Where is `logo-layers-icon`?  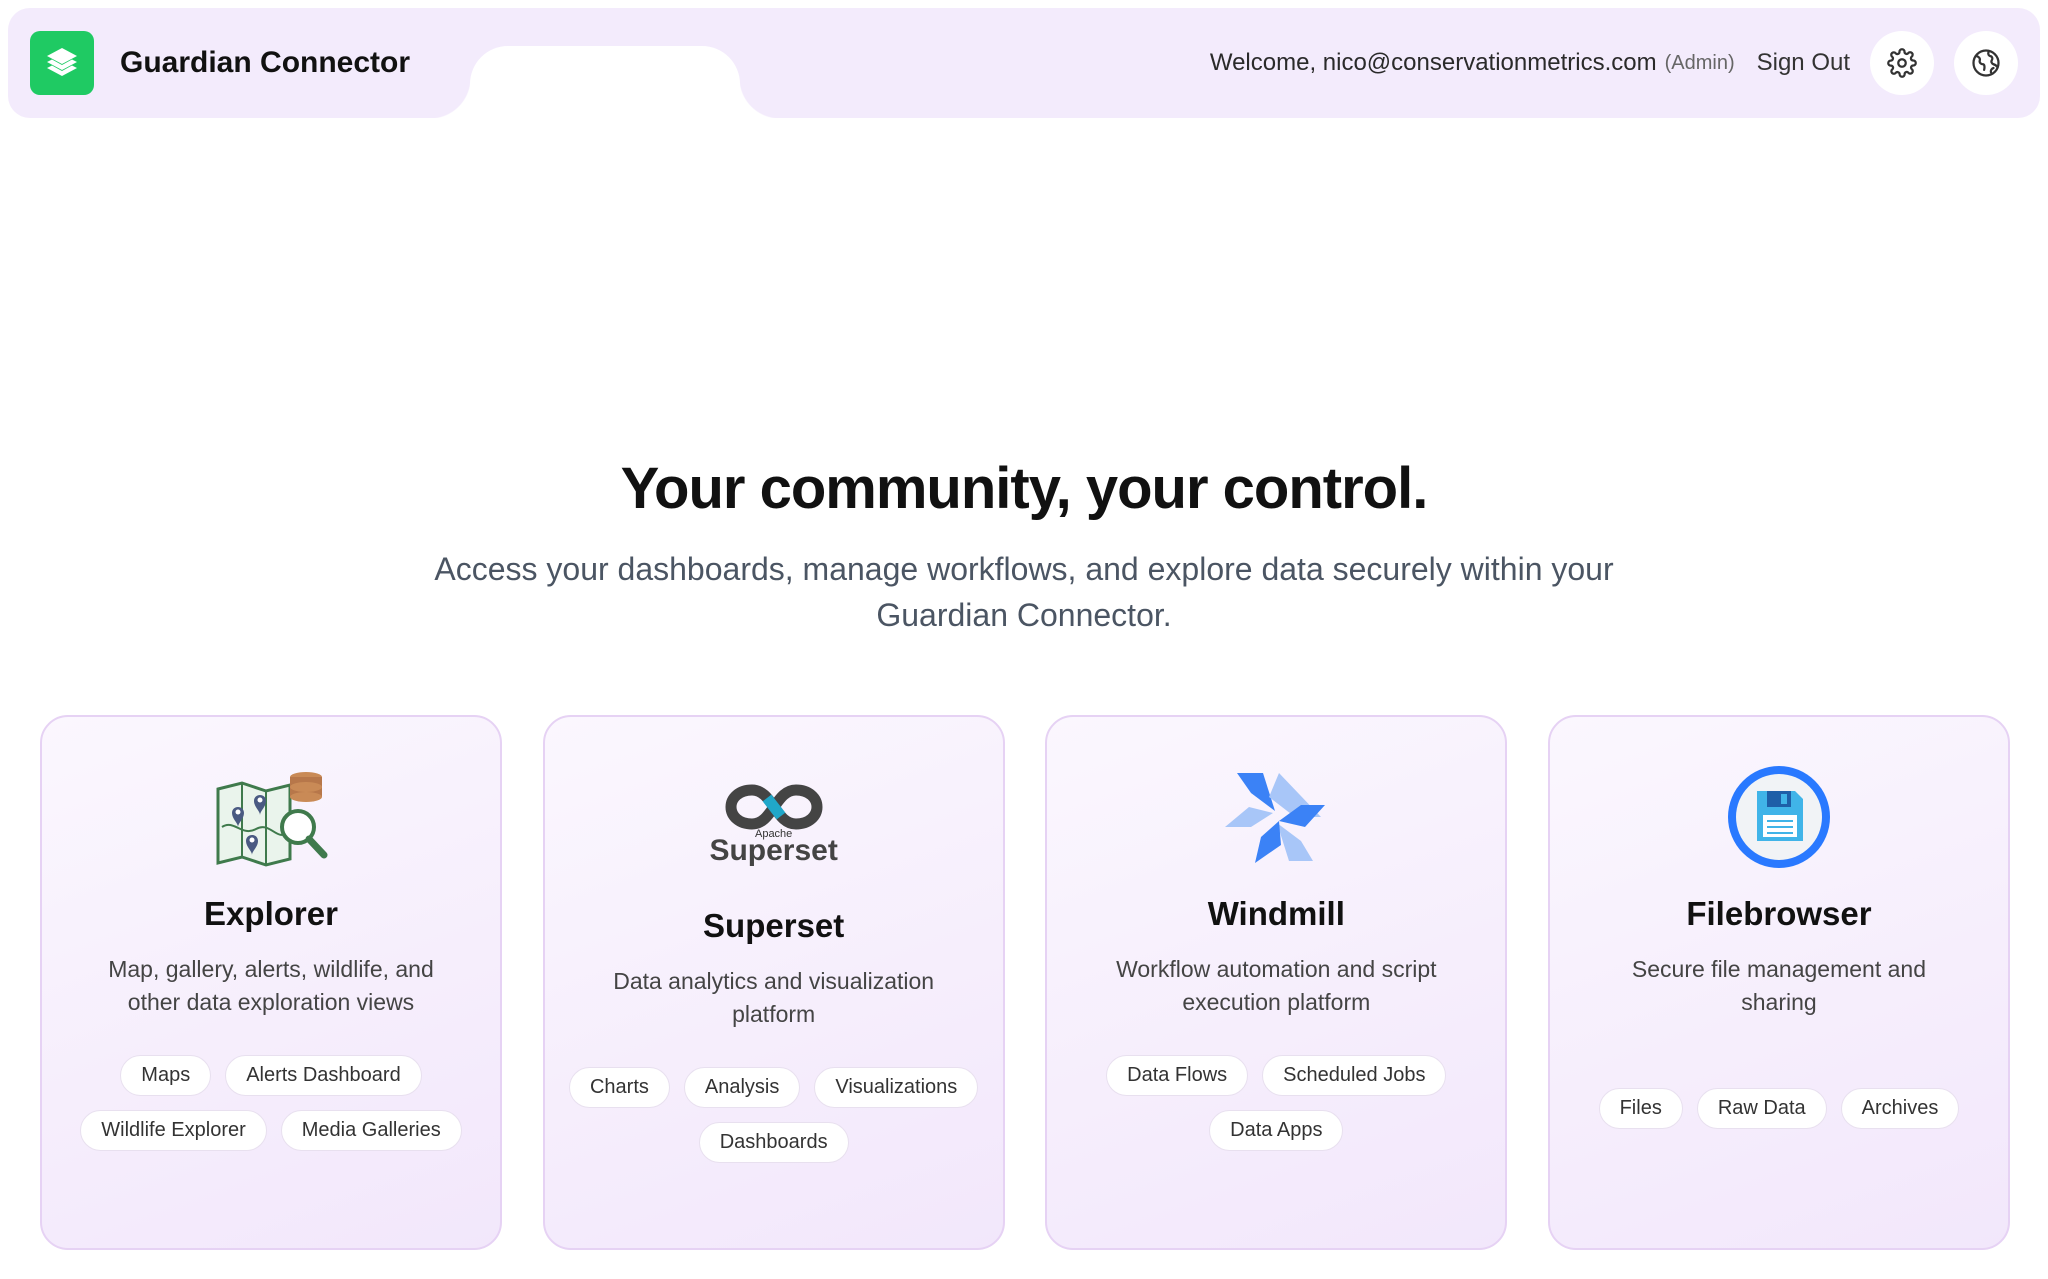
logo-layers-icon is located at coordinates (62, 63).